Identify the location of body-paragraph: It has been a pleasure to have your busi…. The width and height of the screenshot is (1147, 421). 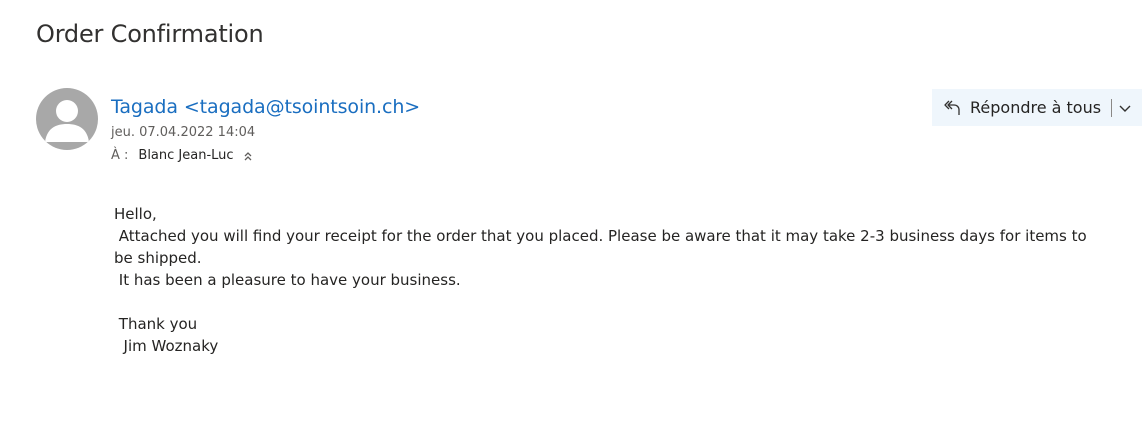
(287, 280).